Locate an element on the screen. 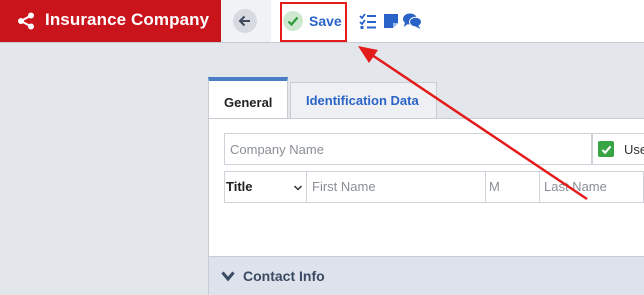 This screenshot has height=295, width=644. tab-identification-data-label: Identification Data is located at coordinates (362, 100).